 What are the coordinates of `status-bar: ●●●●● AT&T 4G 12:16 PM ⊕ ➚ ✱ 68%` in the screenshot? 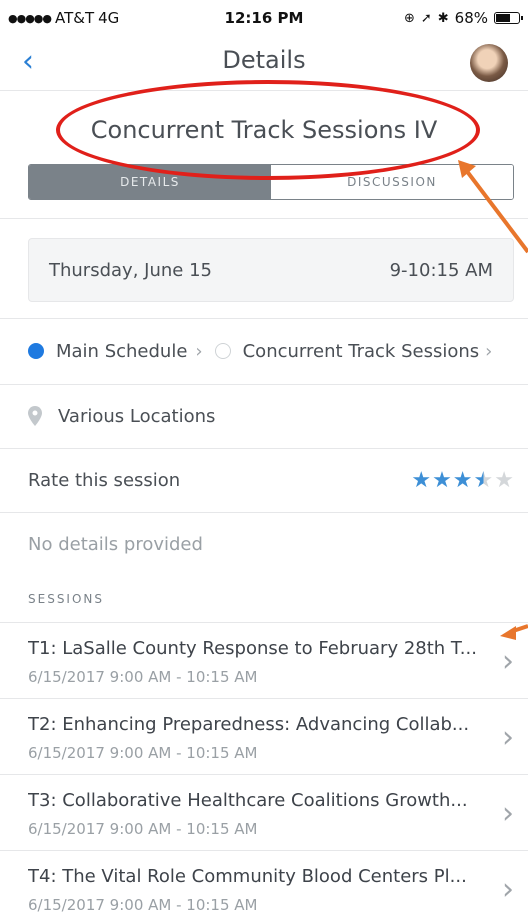 It's located at (264, 18).